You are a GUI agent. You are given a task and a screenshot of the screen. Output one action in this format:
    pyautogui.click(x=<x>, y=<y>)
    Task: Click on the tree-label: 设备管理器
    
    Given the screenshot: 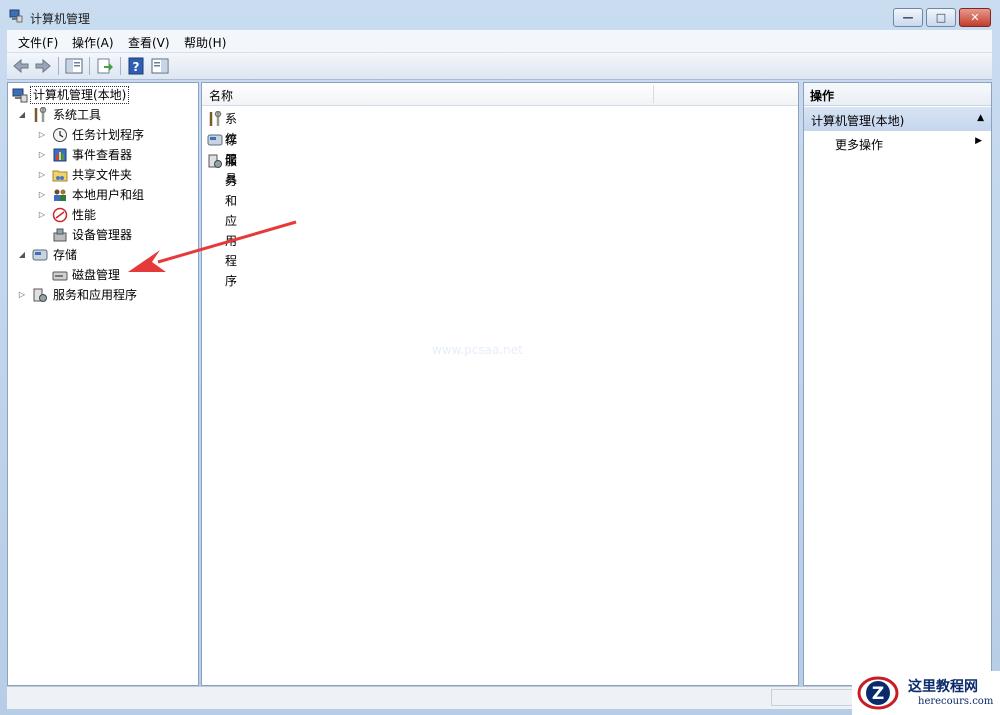 What is the action you would take?
    pyautogui.click(x=102, y=235)
    